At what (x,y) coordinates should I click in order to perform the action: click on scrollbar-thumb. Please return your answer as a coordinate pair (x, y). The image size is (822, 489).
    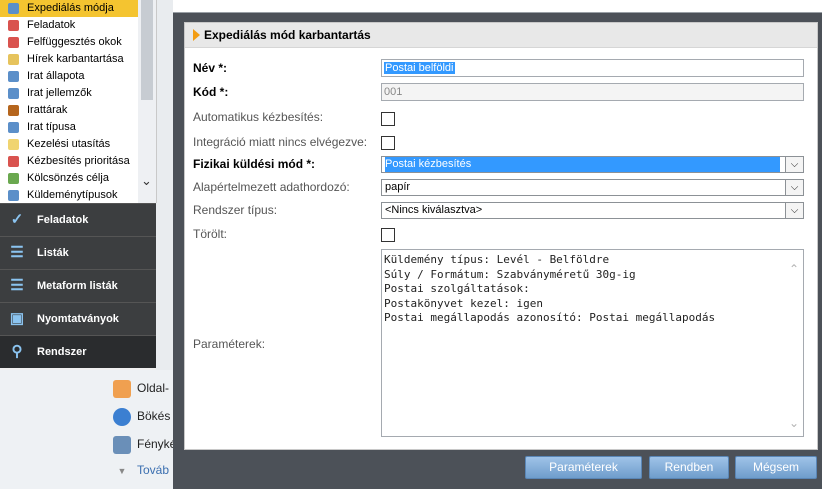
    Looking at the image, I should click on (147, 50).